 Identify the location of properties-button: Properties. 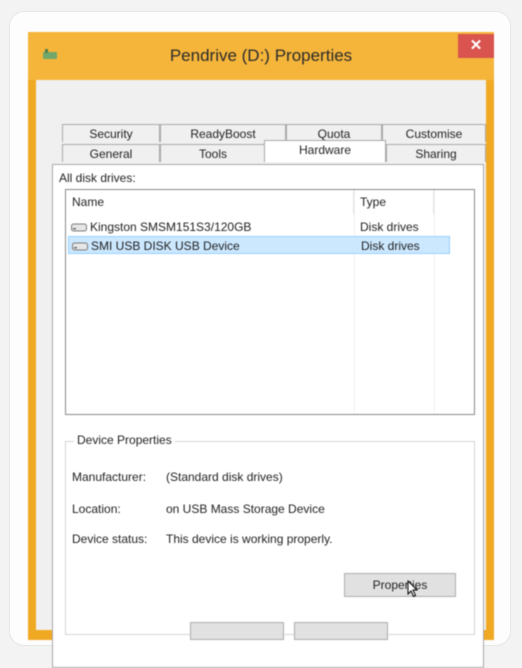
(400, 585).